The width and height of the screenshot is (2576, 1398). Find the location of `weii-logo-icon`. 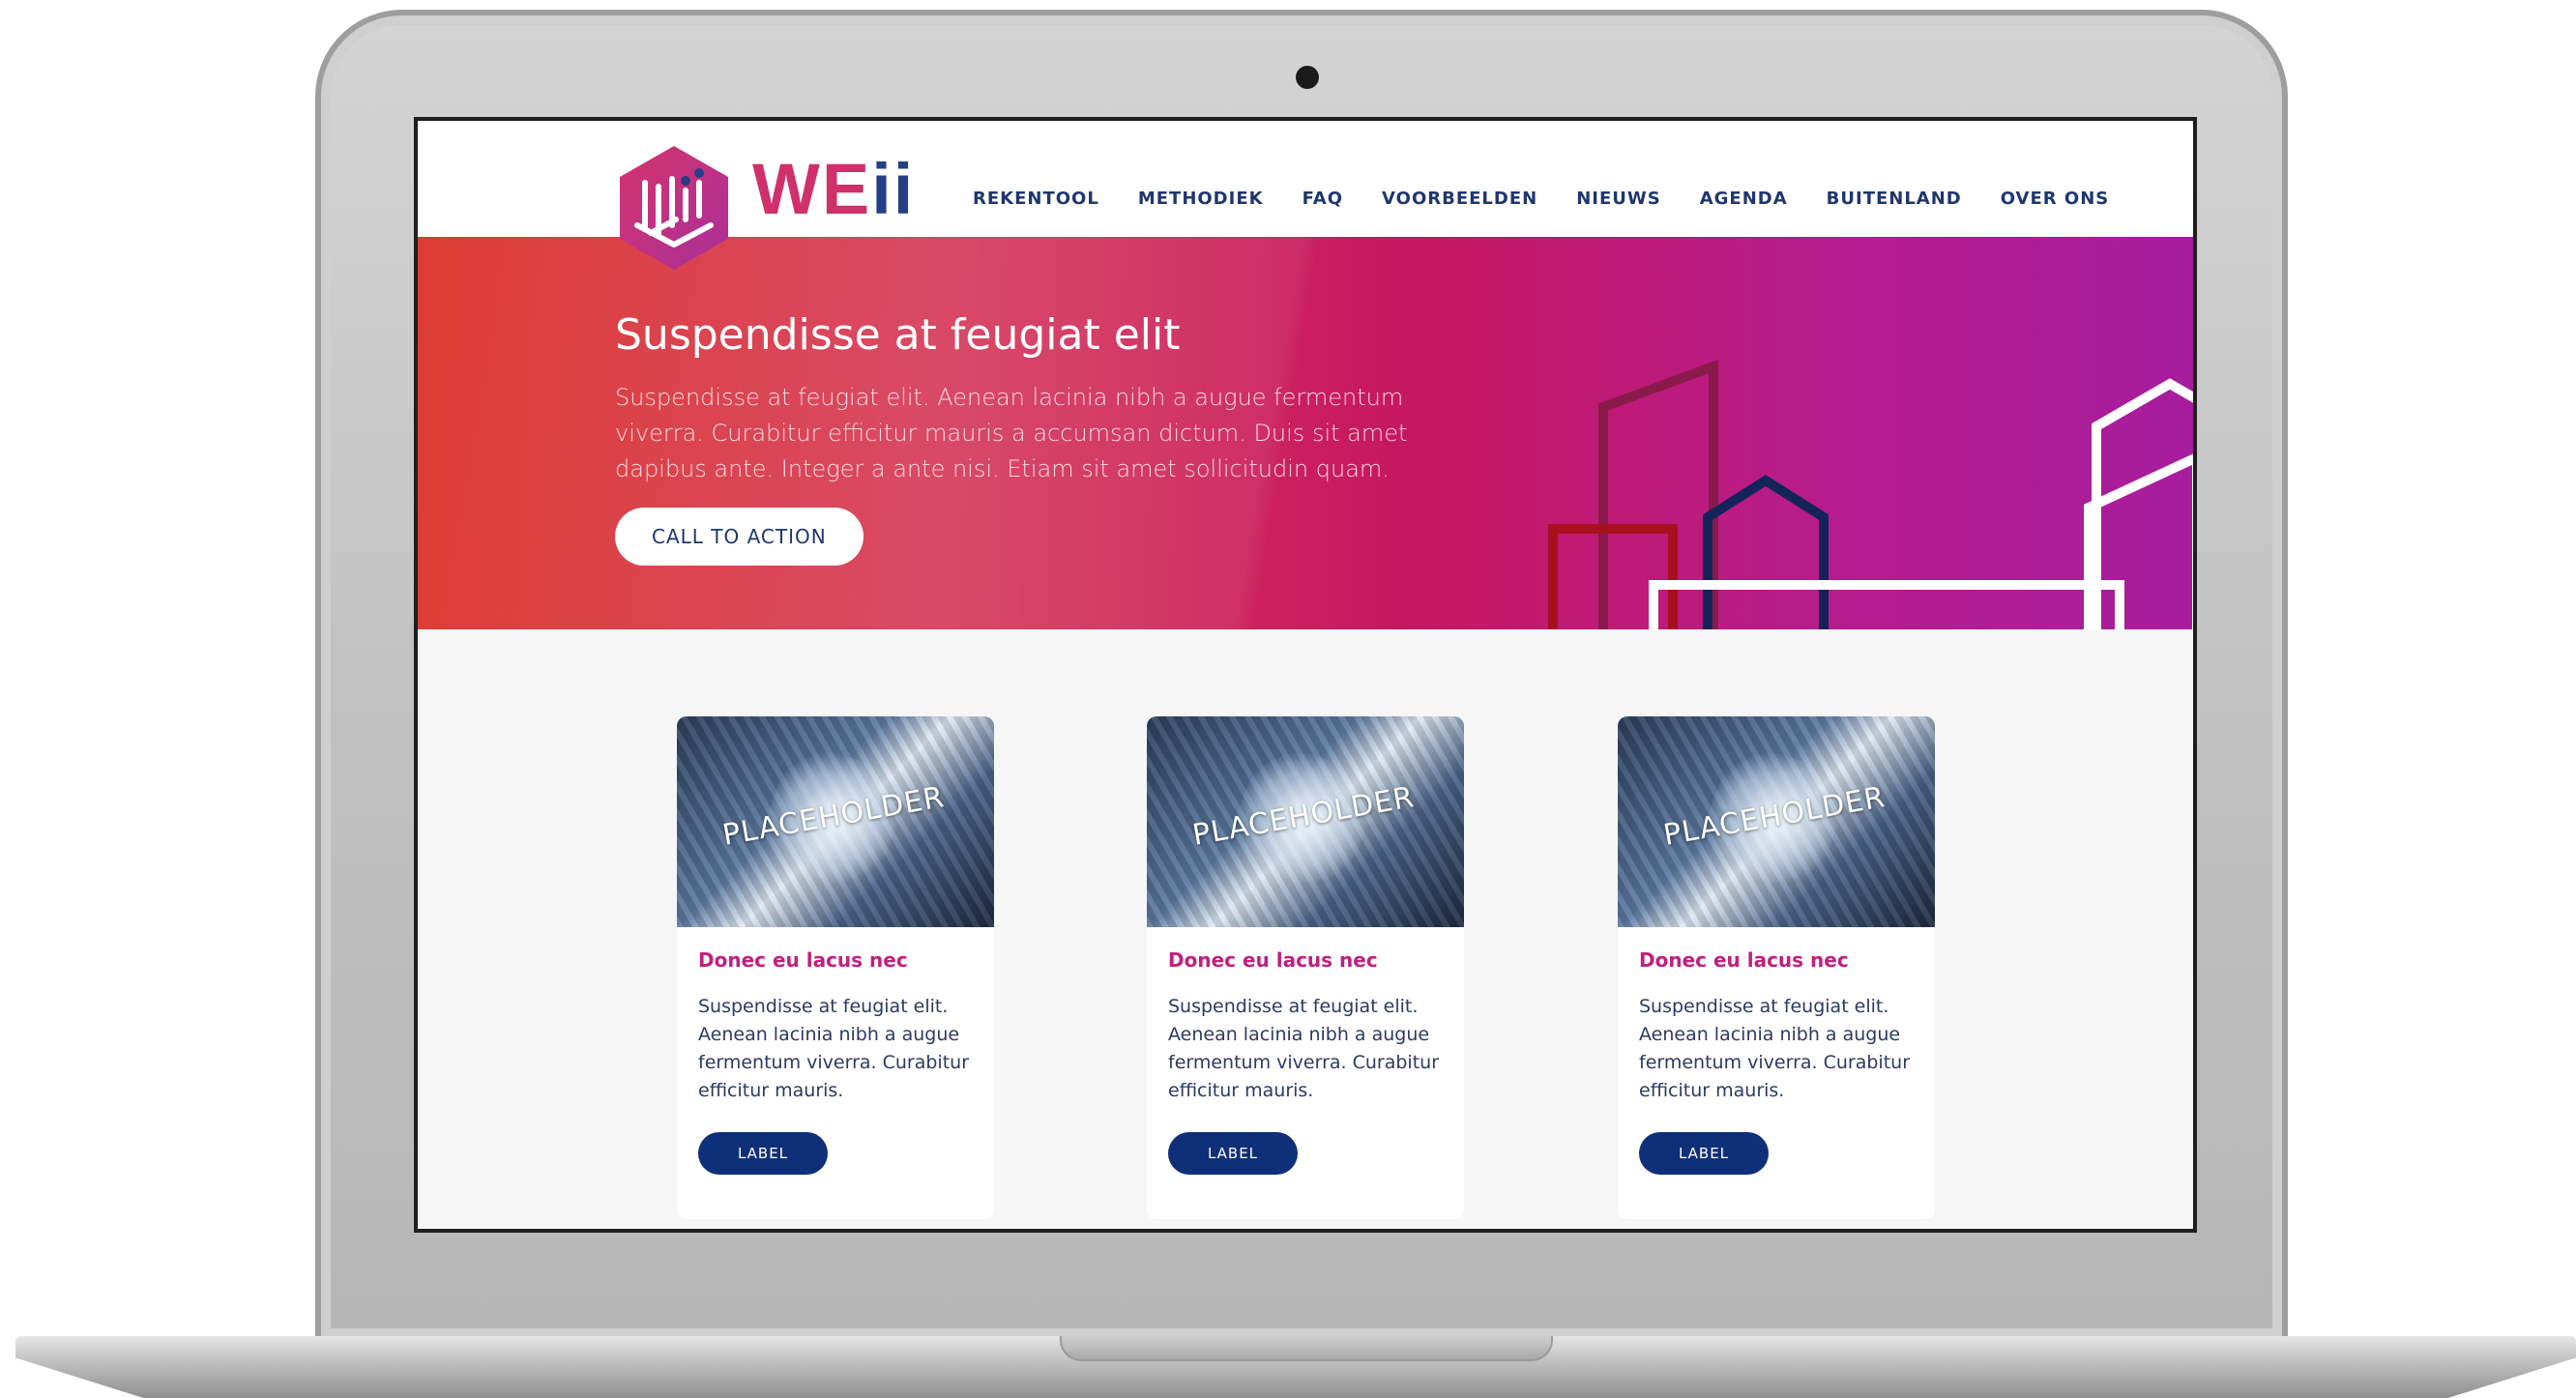

weii-logo-icon is located at coordinates (674, 208).